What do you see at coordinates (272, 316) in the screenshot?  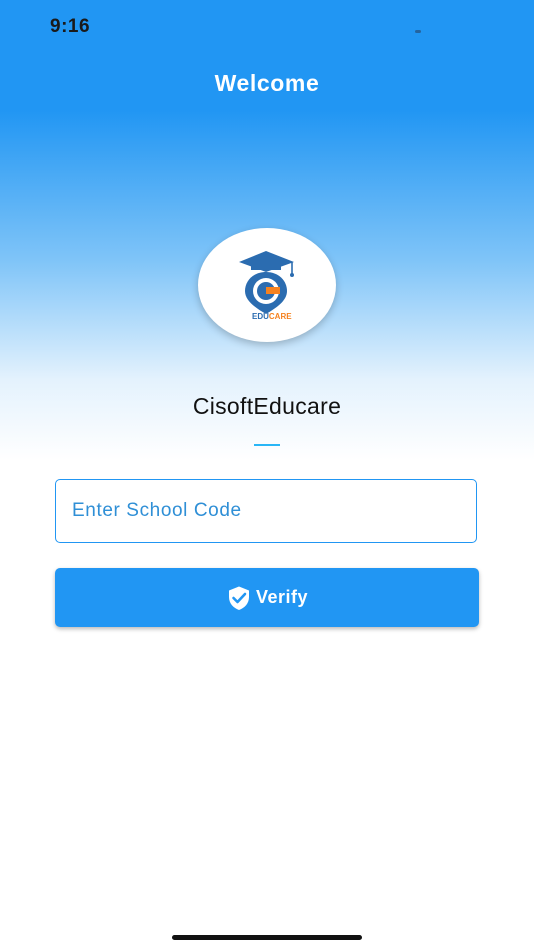 I see `svg-text: EDUCARE` at bounding box center [272, 316].